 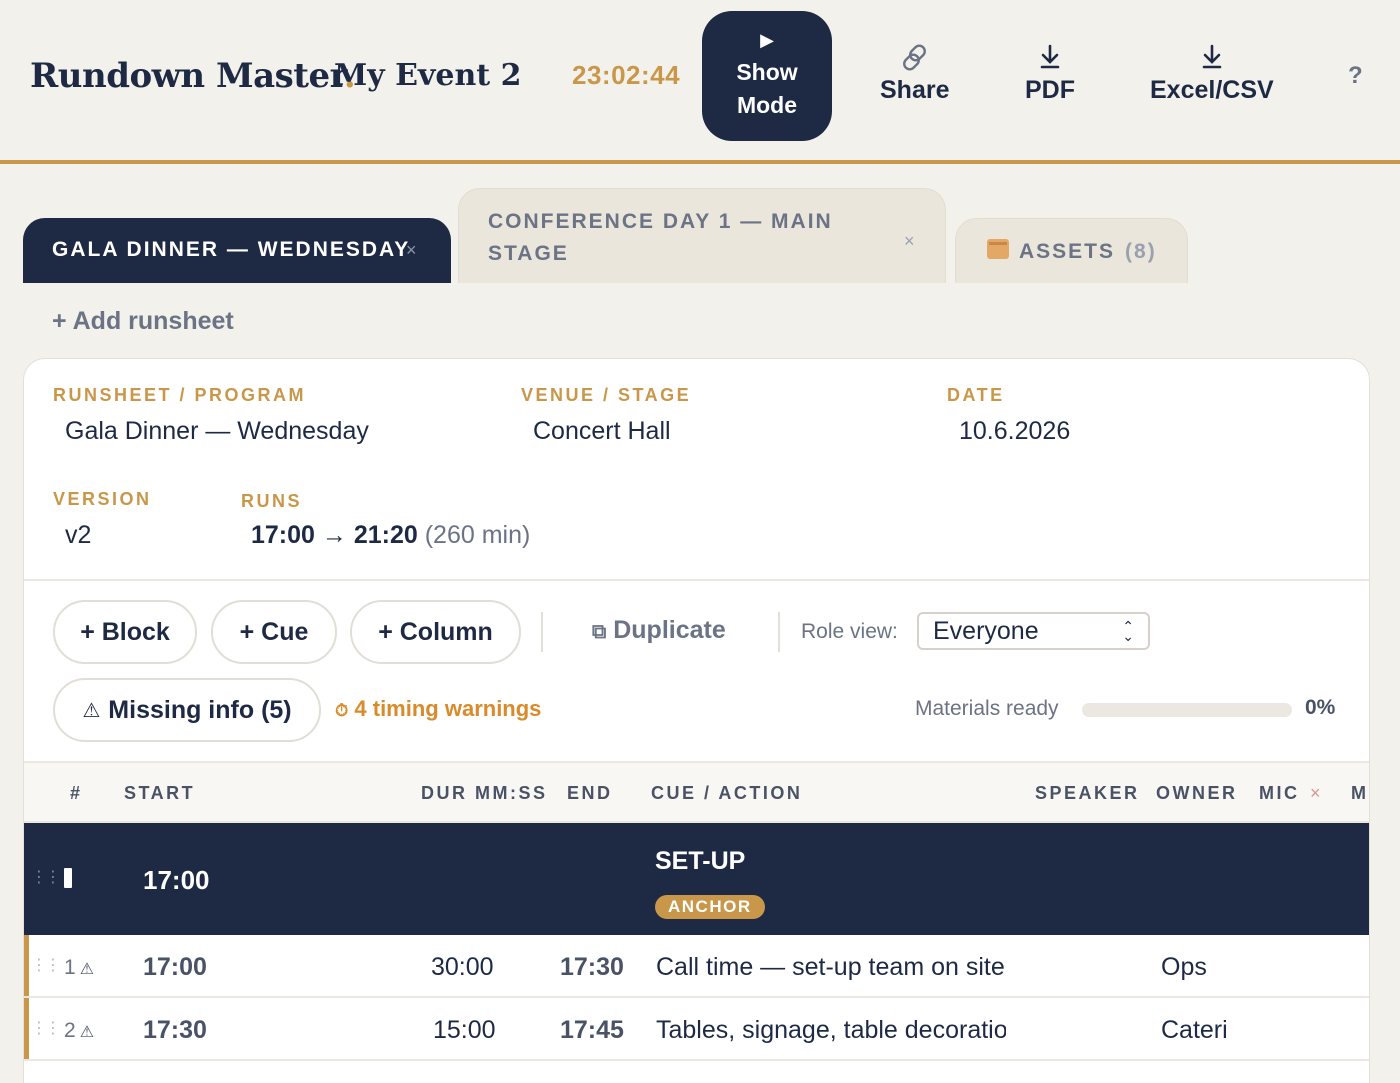 I want to click on show-mode-button: ▶ Show Mode, so click(x=767, y=76).